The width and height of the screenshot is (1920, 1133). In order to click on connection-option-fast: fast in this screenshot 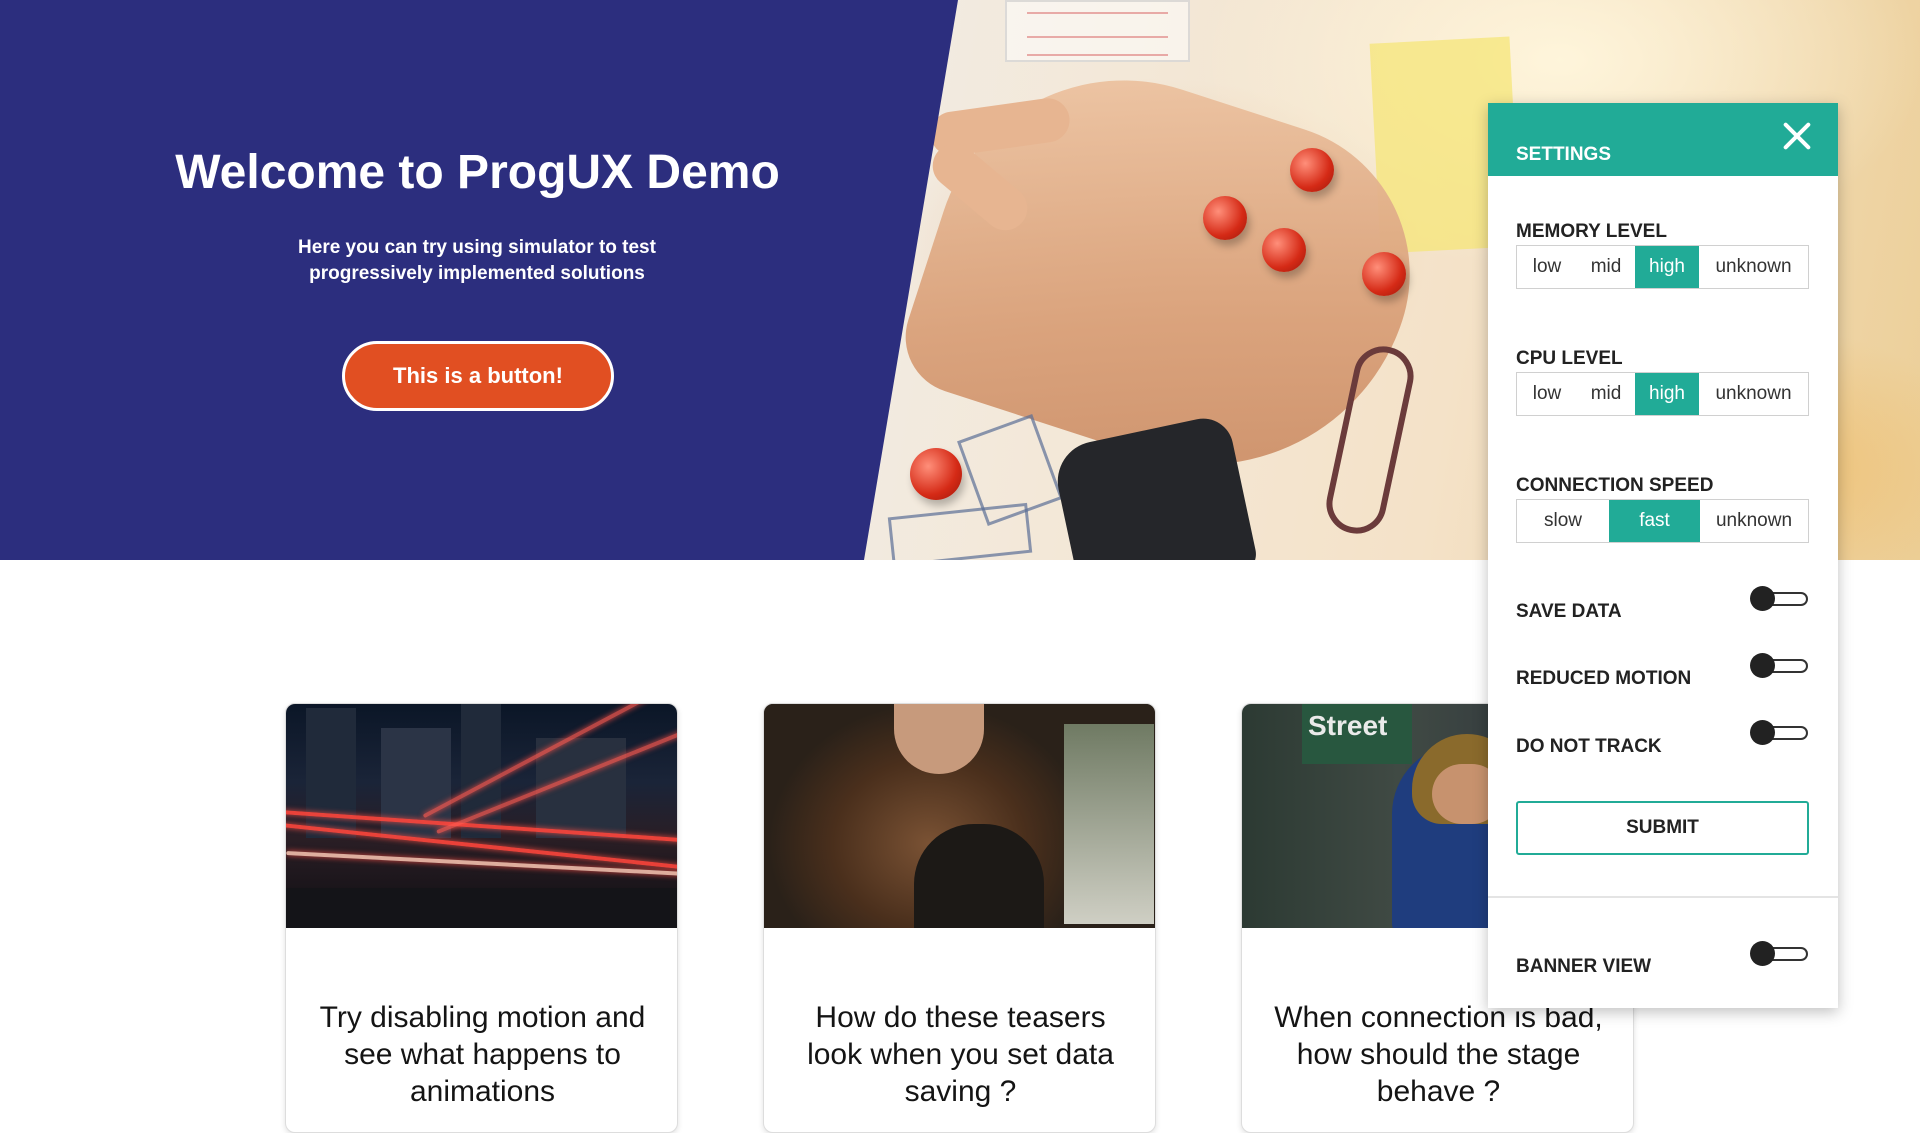, I will do `click(1654, 521)`.